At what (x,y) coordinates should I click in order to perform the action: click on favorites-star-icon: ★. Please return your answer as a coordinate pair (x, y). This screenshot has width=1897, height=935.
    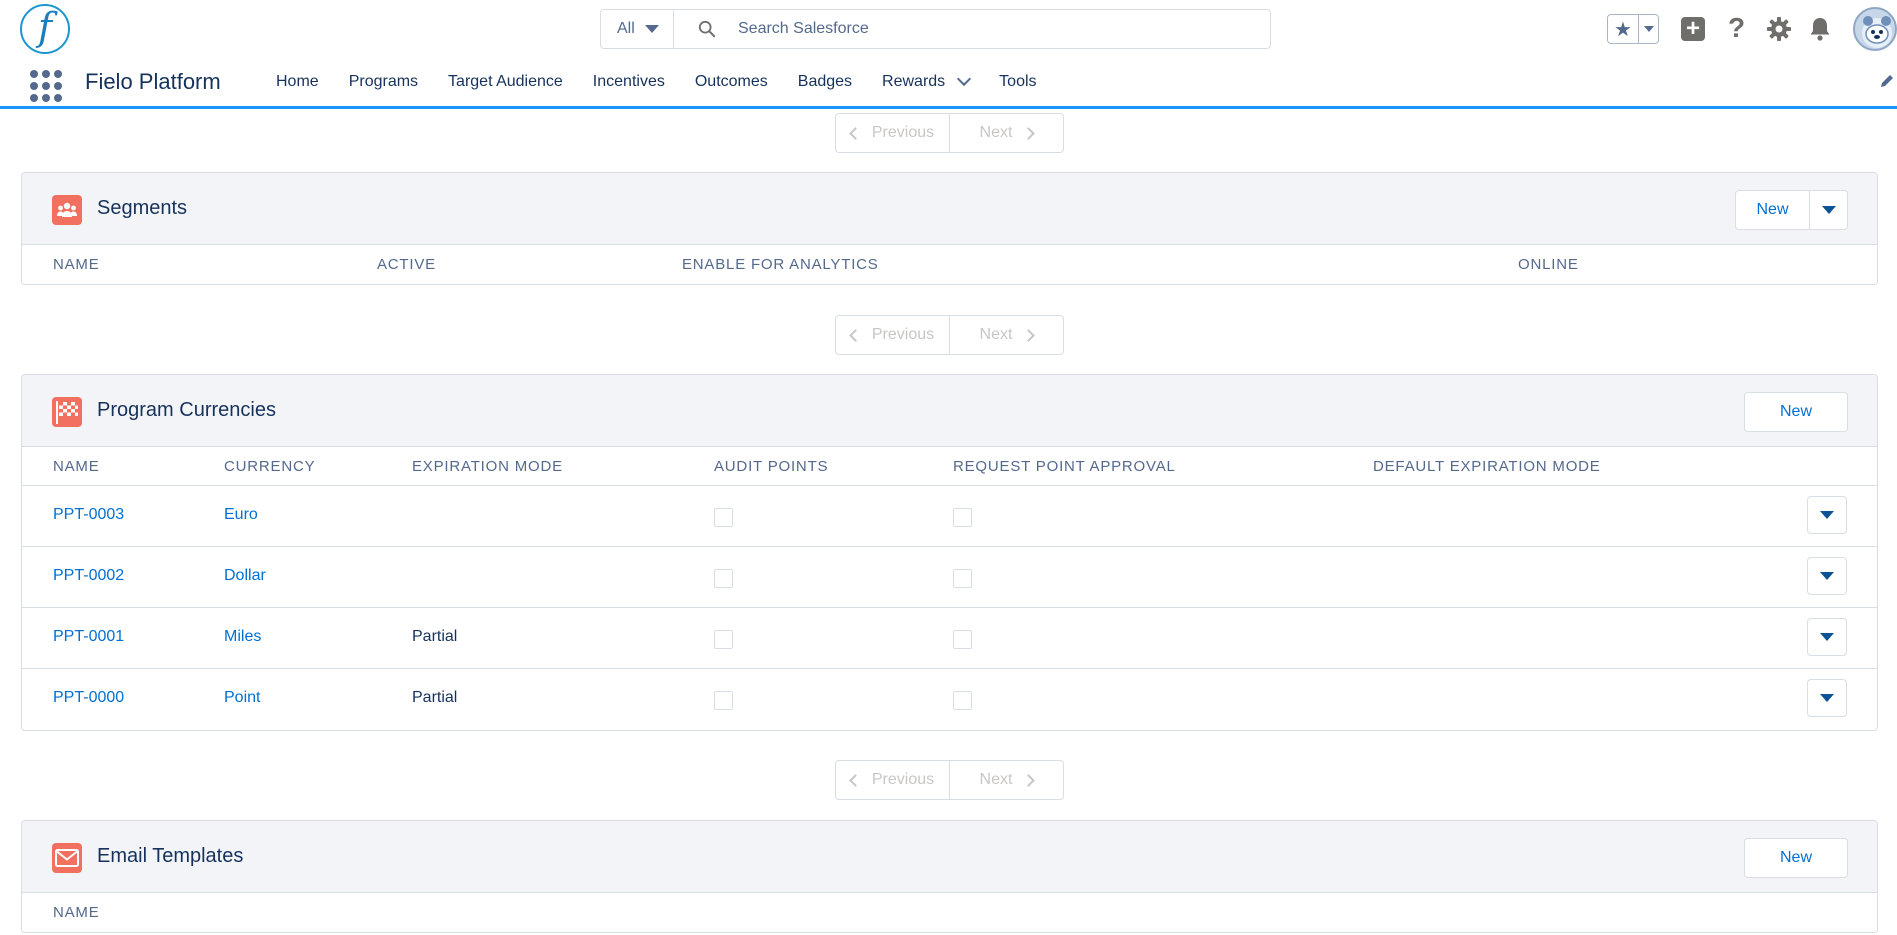
    Looking at the image, I should click on (1623, 29).